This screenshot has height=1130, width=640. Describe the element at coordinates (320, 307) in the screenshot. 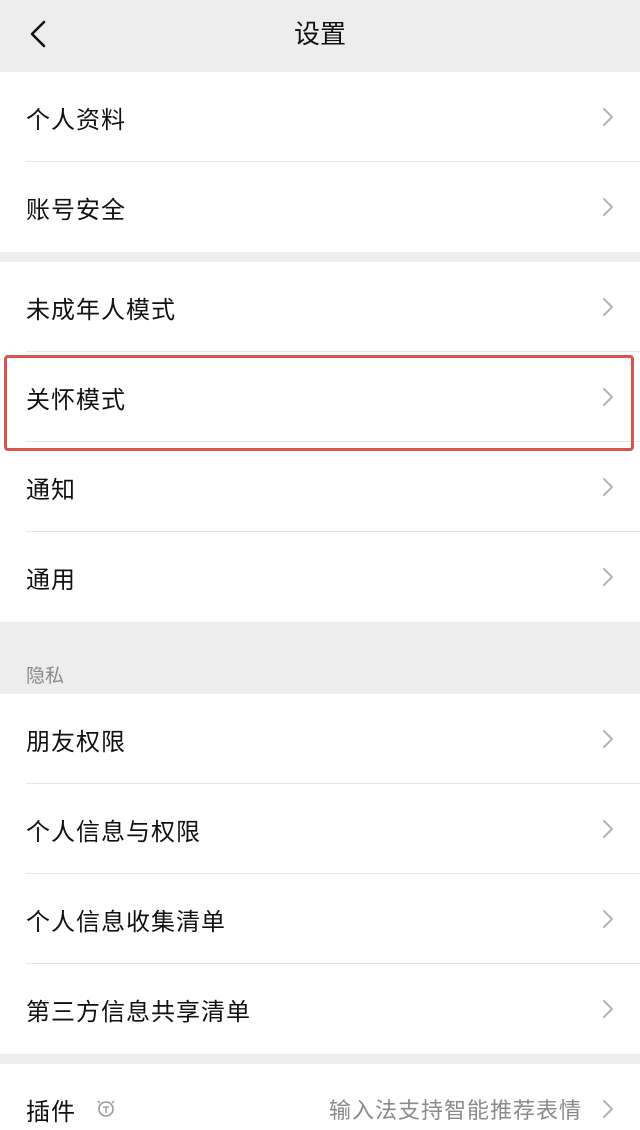

I see `settings-item-minor-mode: 未成年人模式` at that location.